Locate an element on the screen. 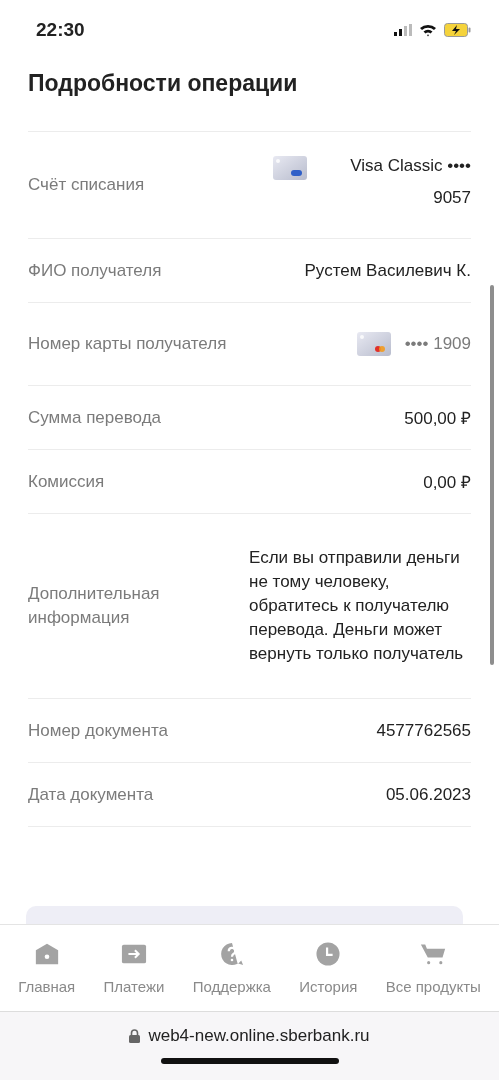  field-value: Если вы отправили деньги не тому человеку, обратитесь к получателю перевода. Деньги может вернуть только получатель is located at coordinates (357, 606).